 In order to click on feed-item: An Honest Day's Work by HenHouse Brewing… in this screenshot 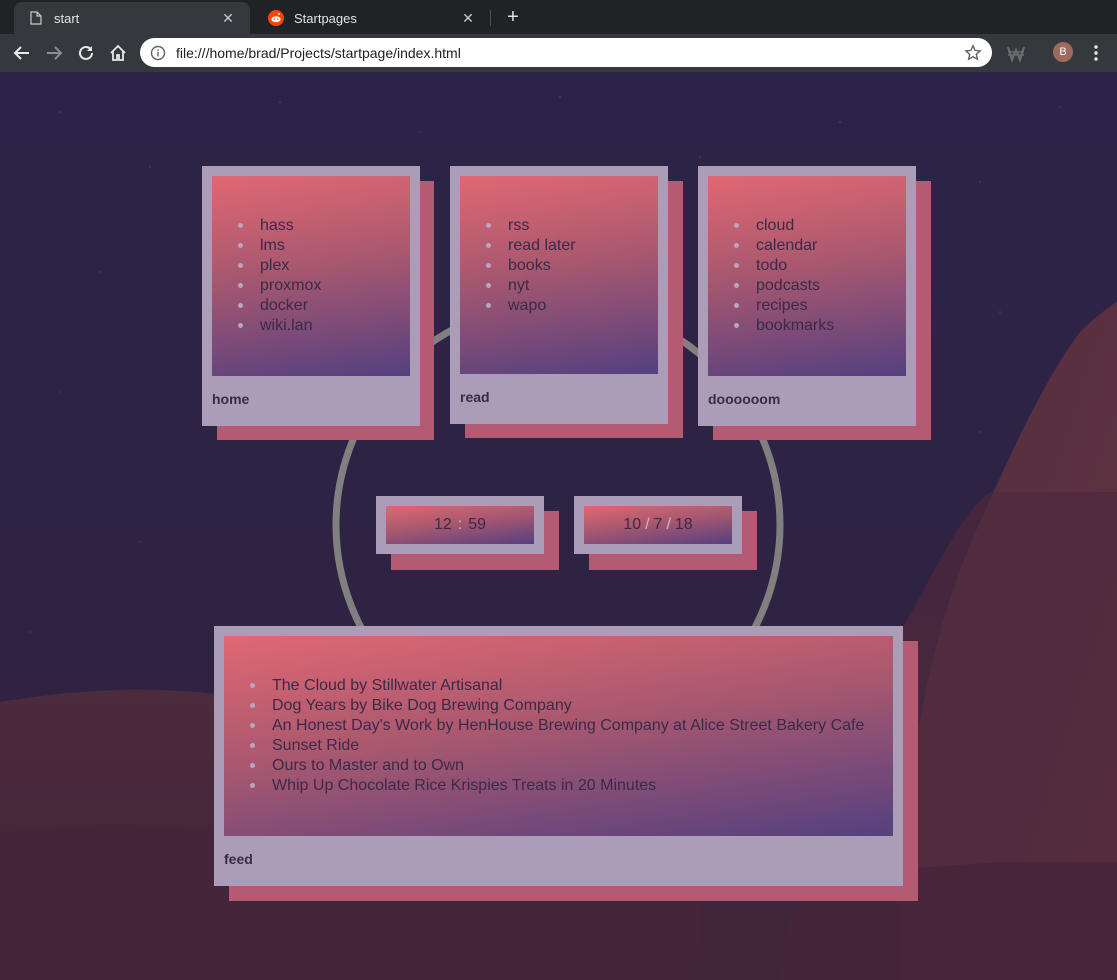, I will do `click(571, 726)`.